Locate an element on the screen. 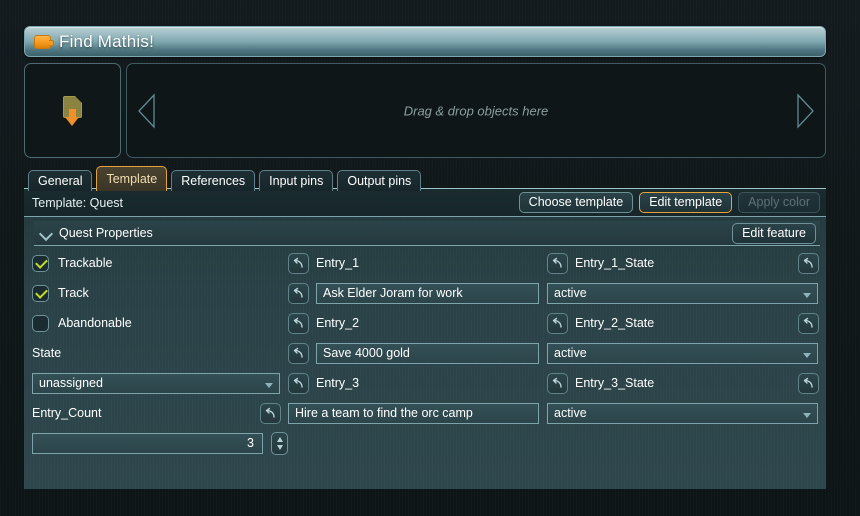  triangle-right-icon is located at coordinates (805, 110).